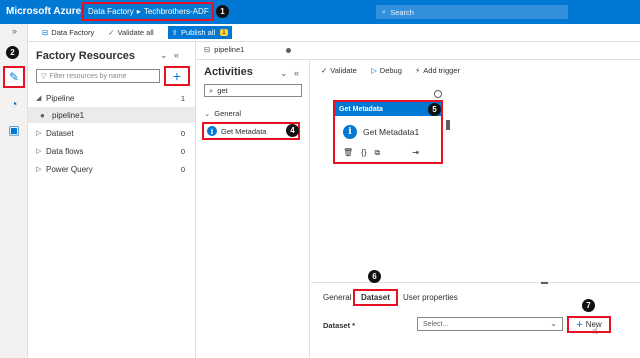  I want to click on trigger-icon: ⚡, so click(418, 70).